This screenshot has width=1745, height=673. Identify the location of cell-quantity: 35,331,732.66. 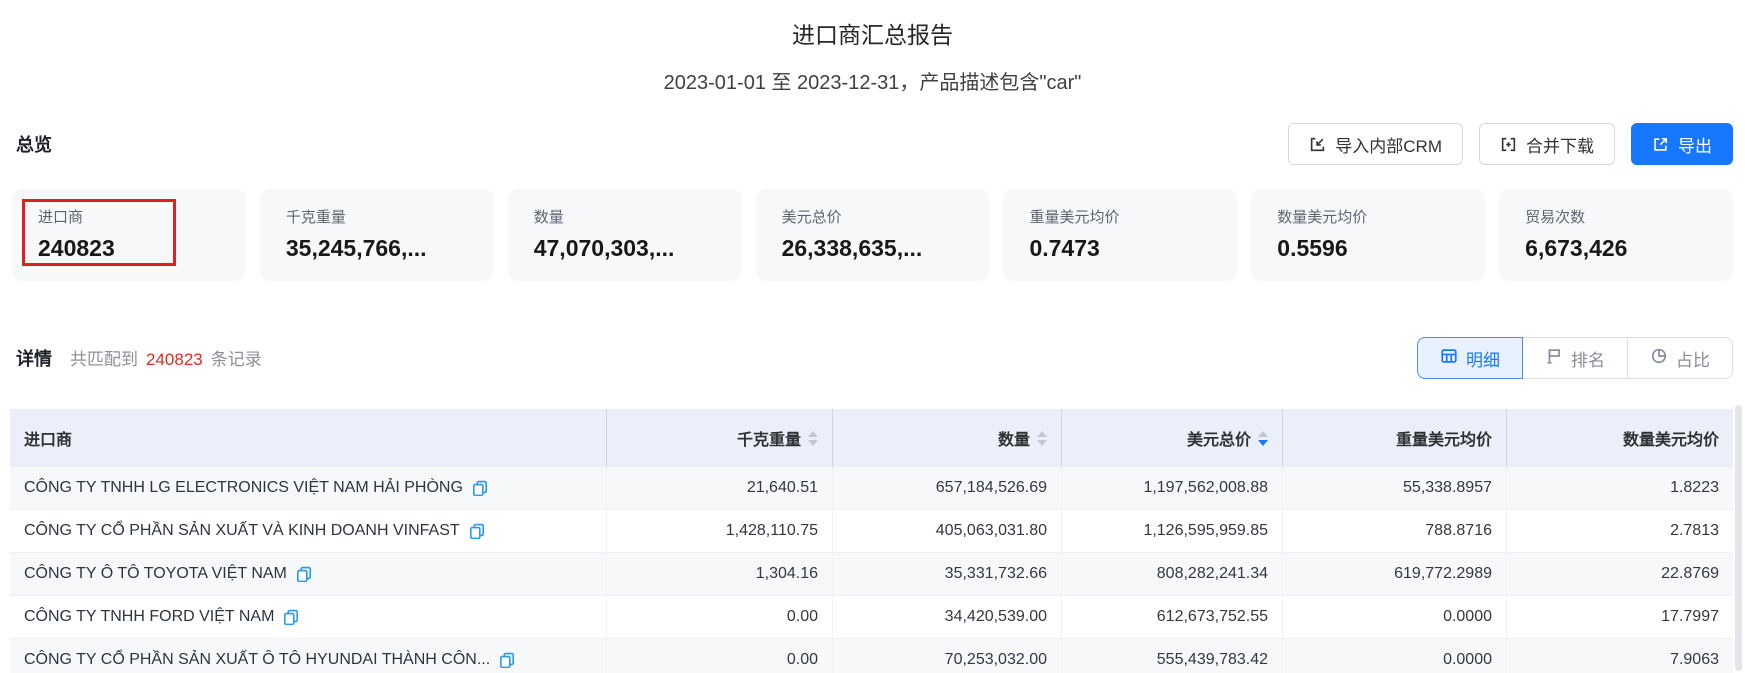
(947, 574).